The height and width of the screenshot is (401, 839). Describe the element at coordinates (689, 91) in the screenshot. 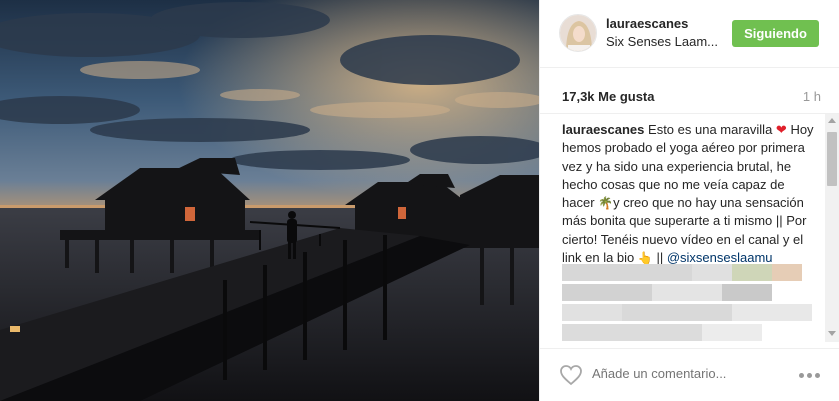

I see `likes-row: 17,3k Me gusta 1 h` at that location.